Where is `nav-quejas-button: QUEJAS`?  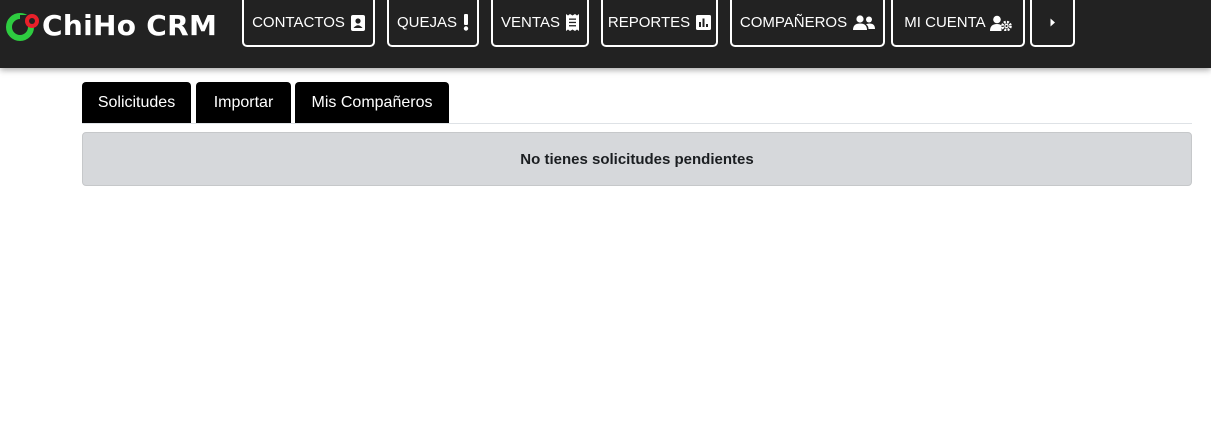
nav-quejas-button: QUEJAS is located at coordinates (433, 23).